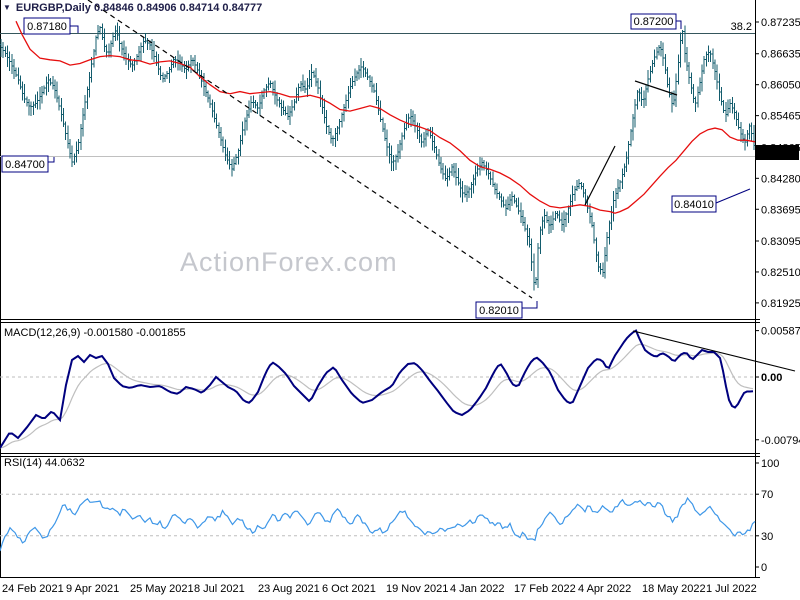  I want to click on collapse-triangle-icon: ▼, so click(7, 8).